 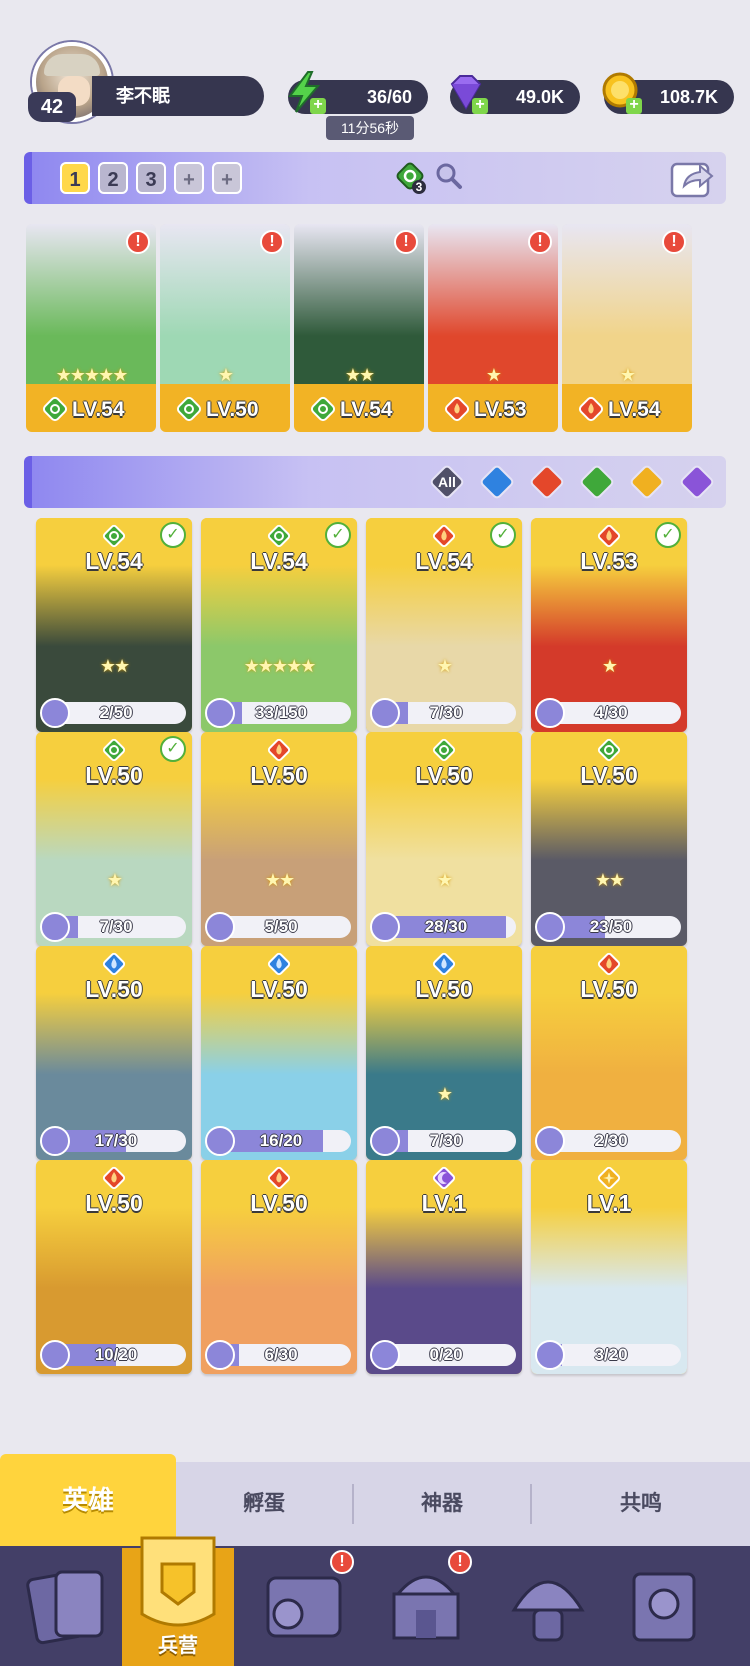 I want to click on filter-water, so click(x=497, y=482).